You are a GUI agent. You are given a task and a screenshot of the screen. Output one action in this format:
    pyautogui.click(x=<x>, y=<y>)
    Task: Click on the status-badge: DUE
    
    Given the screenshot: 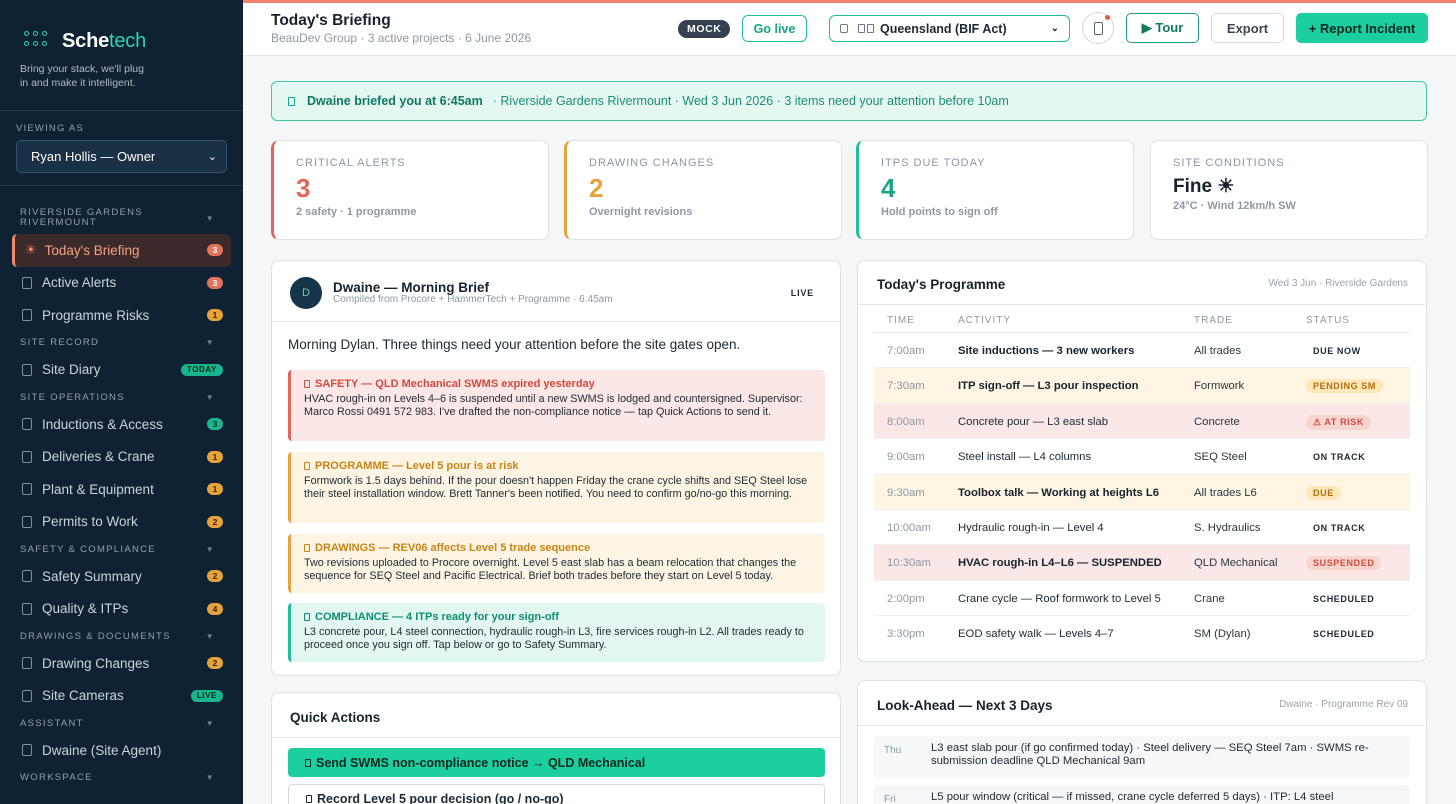 What is the action you would take?
    pyautogui.click(x=1323, y=492)
    